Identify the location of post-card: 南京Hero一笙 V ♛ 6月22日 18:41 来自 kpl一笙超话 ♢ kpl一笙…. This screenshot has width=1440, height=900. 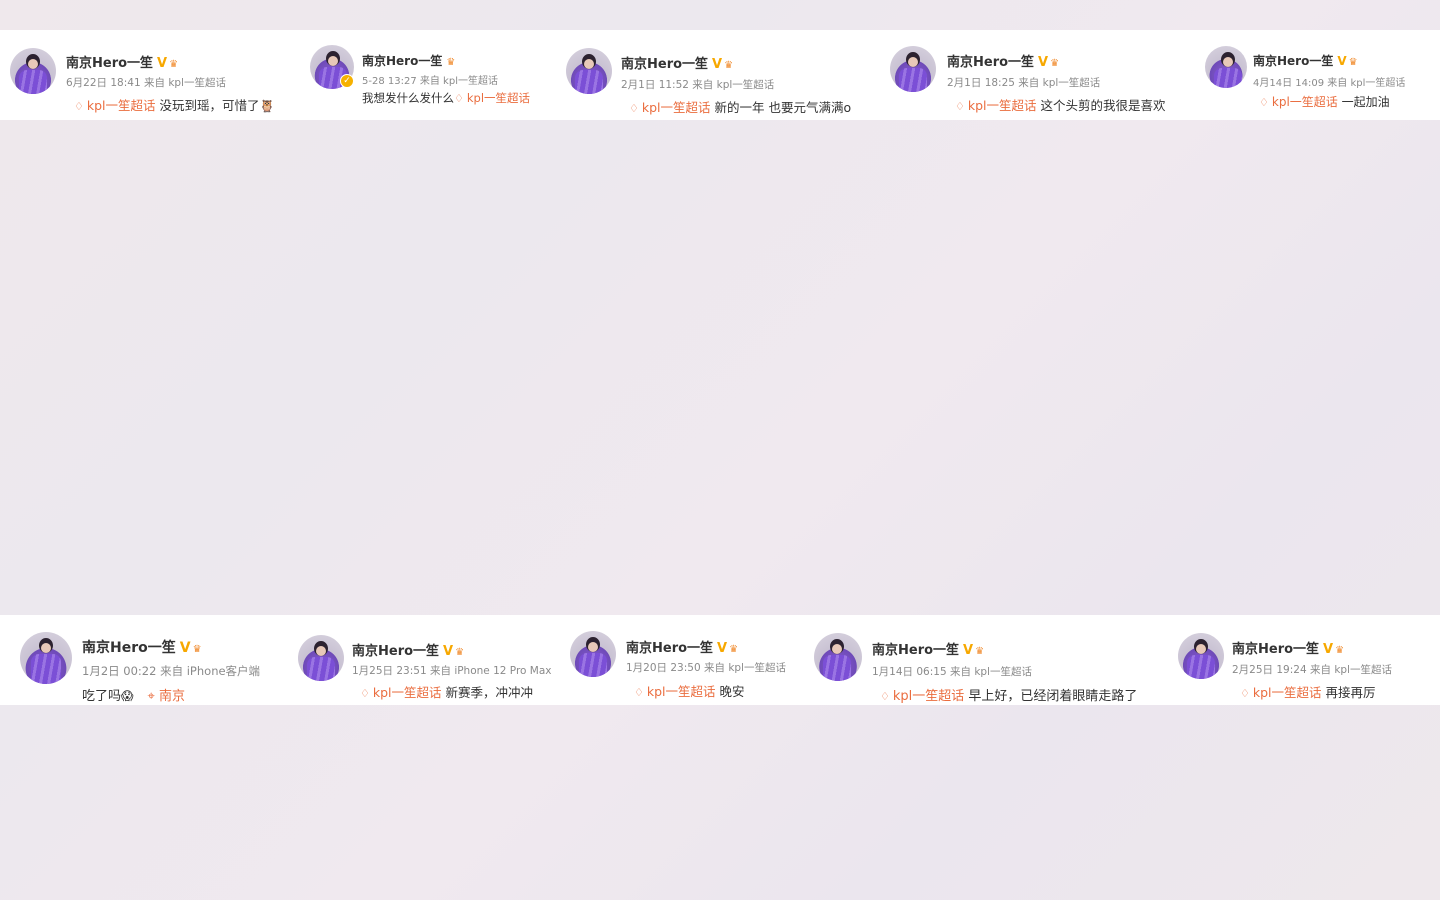
(147, 75).